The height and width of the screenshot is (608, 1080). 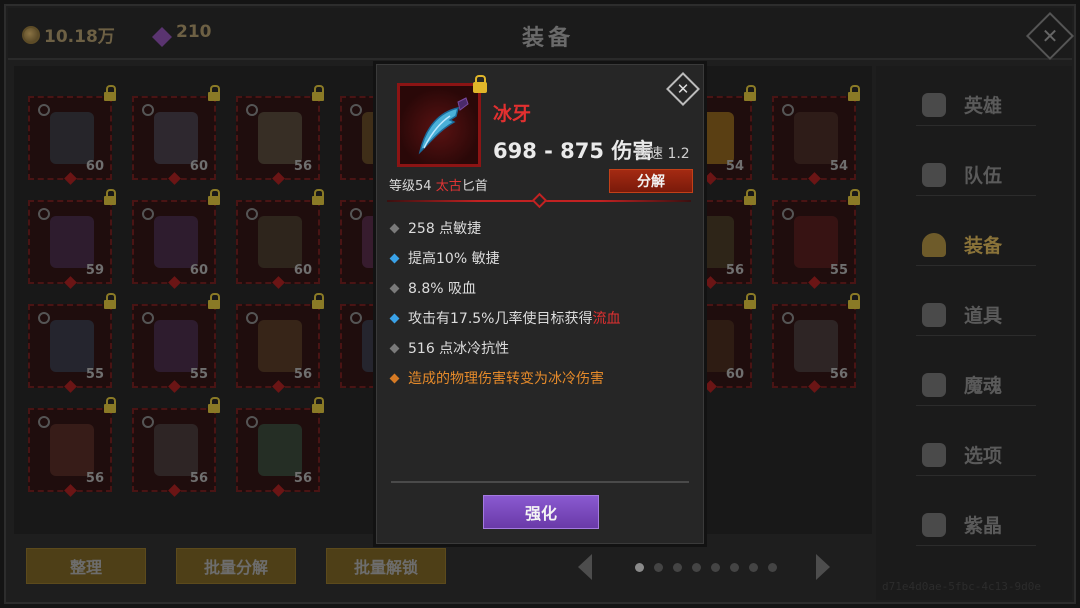 I want to click on dismantle-button: 分解, so click(x=651, y=181).